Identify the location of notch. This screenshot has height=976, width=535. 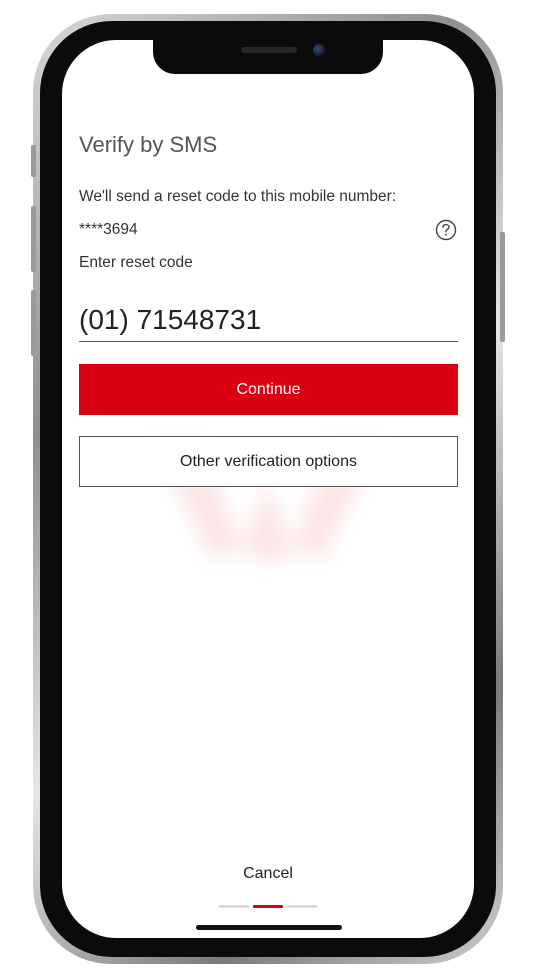
(268, 57).